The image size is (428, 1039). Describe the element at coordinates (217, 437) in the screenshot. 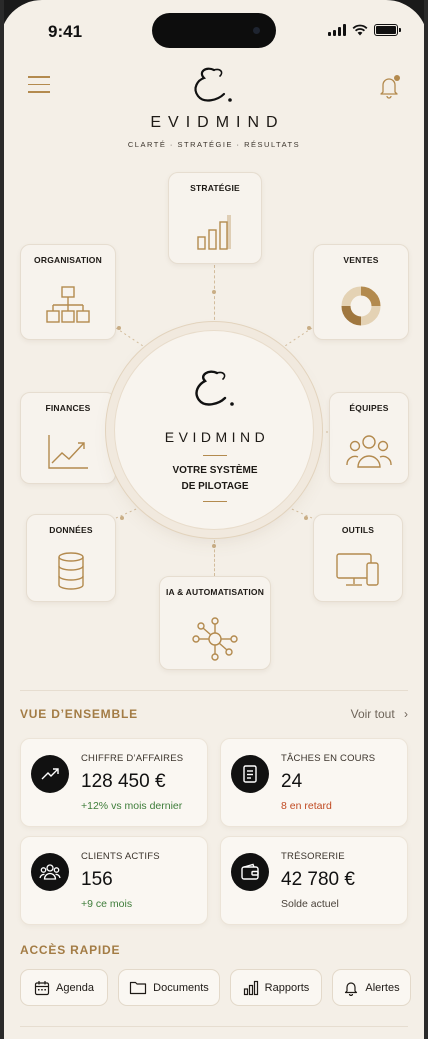

I see `hub-brand: EVIDMIND` at that location.